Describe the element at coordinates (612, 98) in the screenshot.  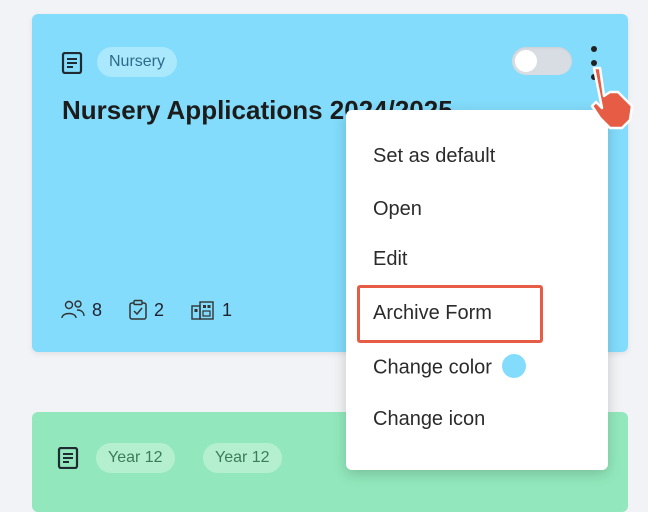
I see `pointer-cursor-icon` at that location.